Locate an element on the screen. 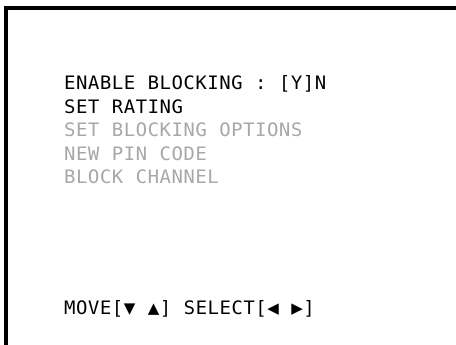 The width and height of the screenshot is (456, 345). menu-item-set-blocking-options: SET BLOCKING OPTIONS is located at coordinates (183, 130).